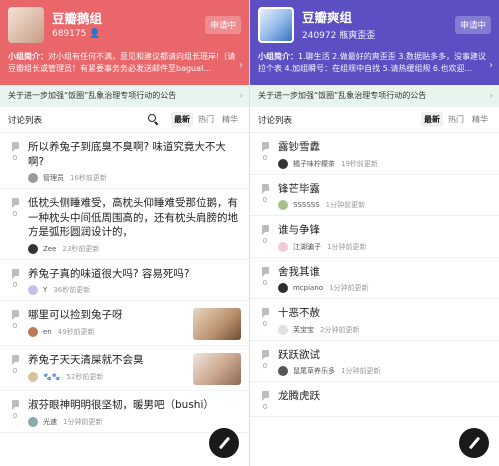 This screenshot has width=499, height=466. What do you see at coordinates (342, 95) in the screenshot?
I see `notice-text: 关于进一步加强“饭圈”乱象治理专项行动的公告` at bounding box center [342, 95].